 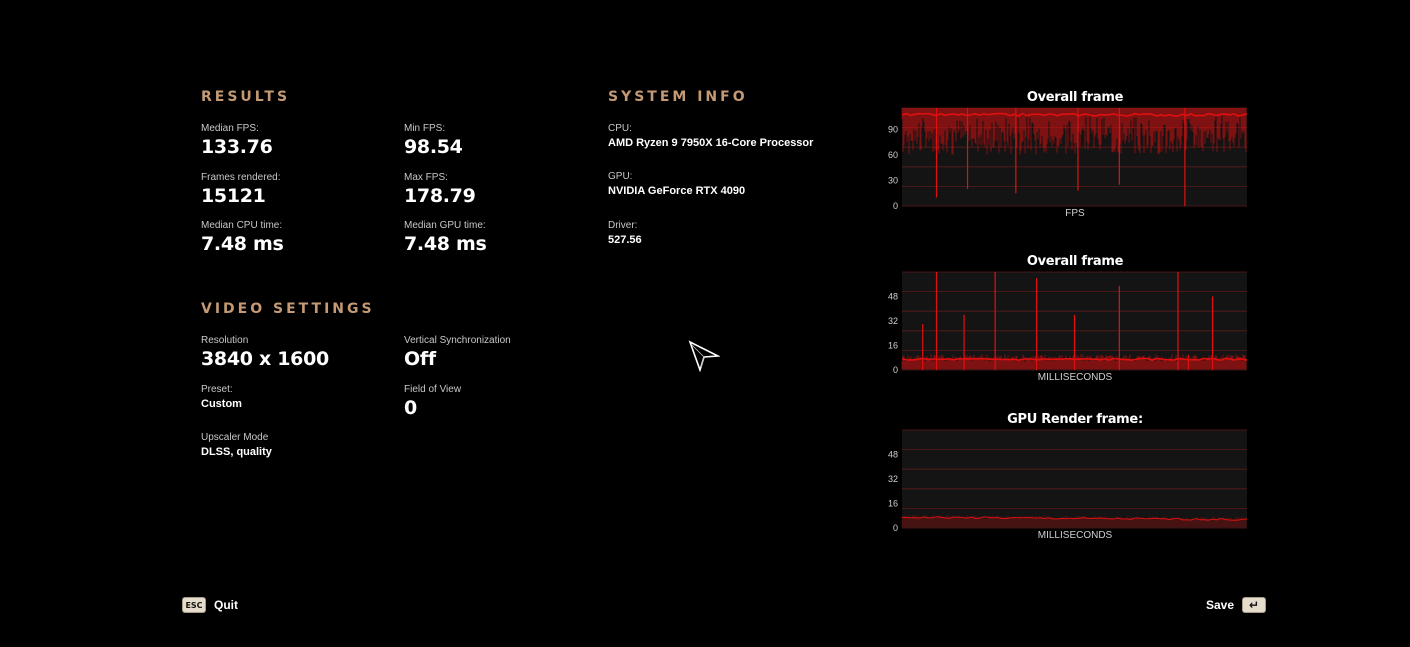 I want to click on video-settings-title: VIDEO SETTINGS, so click(x=288, y=309).